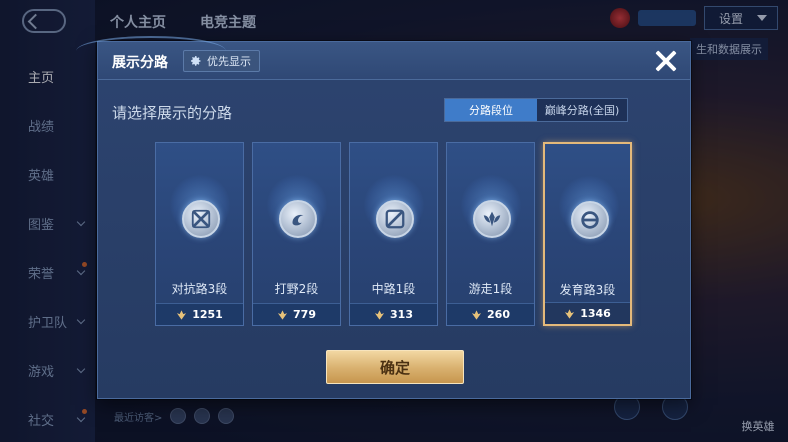 Image resolution: width=788 pixels, height=442 pixels. Describe the element at coordinates (590, 220) in the screenshot. I see `farm-lane-icon` at that location.